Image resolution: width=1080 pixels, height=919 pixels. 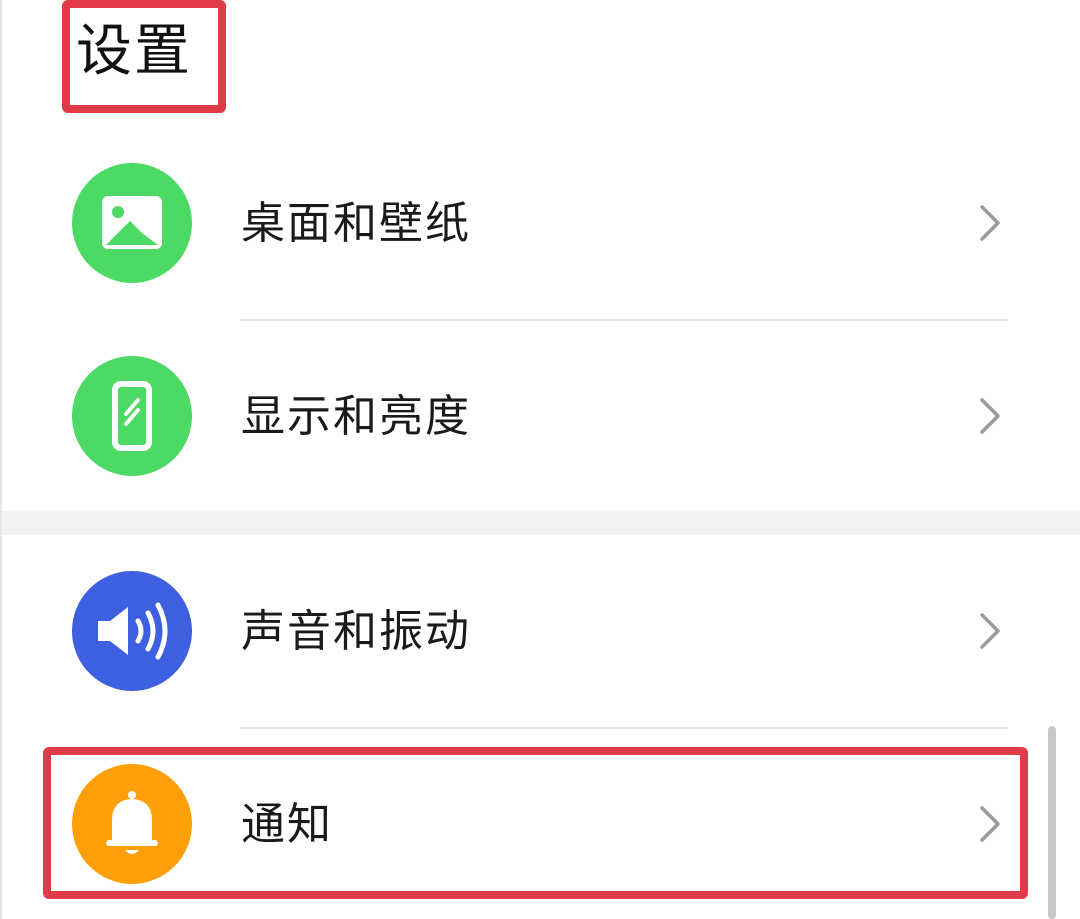 What do you see at coordinates (356, 223) in the screenshot?
I see `settings-item-label: 桌面和壁纸` at bounding box center [356, 223].